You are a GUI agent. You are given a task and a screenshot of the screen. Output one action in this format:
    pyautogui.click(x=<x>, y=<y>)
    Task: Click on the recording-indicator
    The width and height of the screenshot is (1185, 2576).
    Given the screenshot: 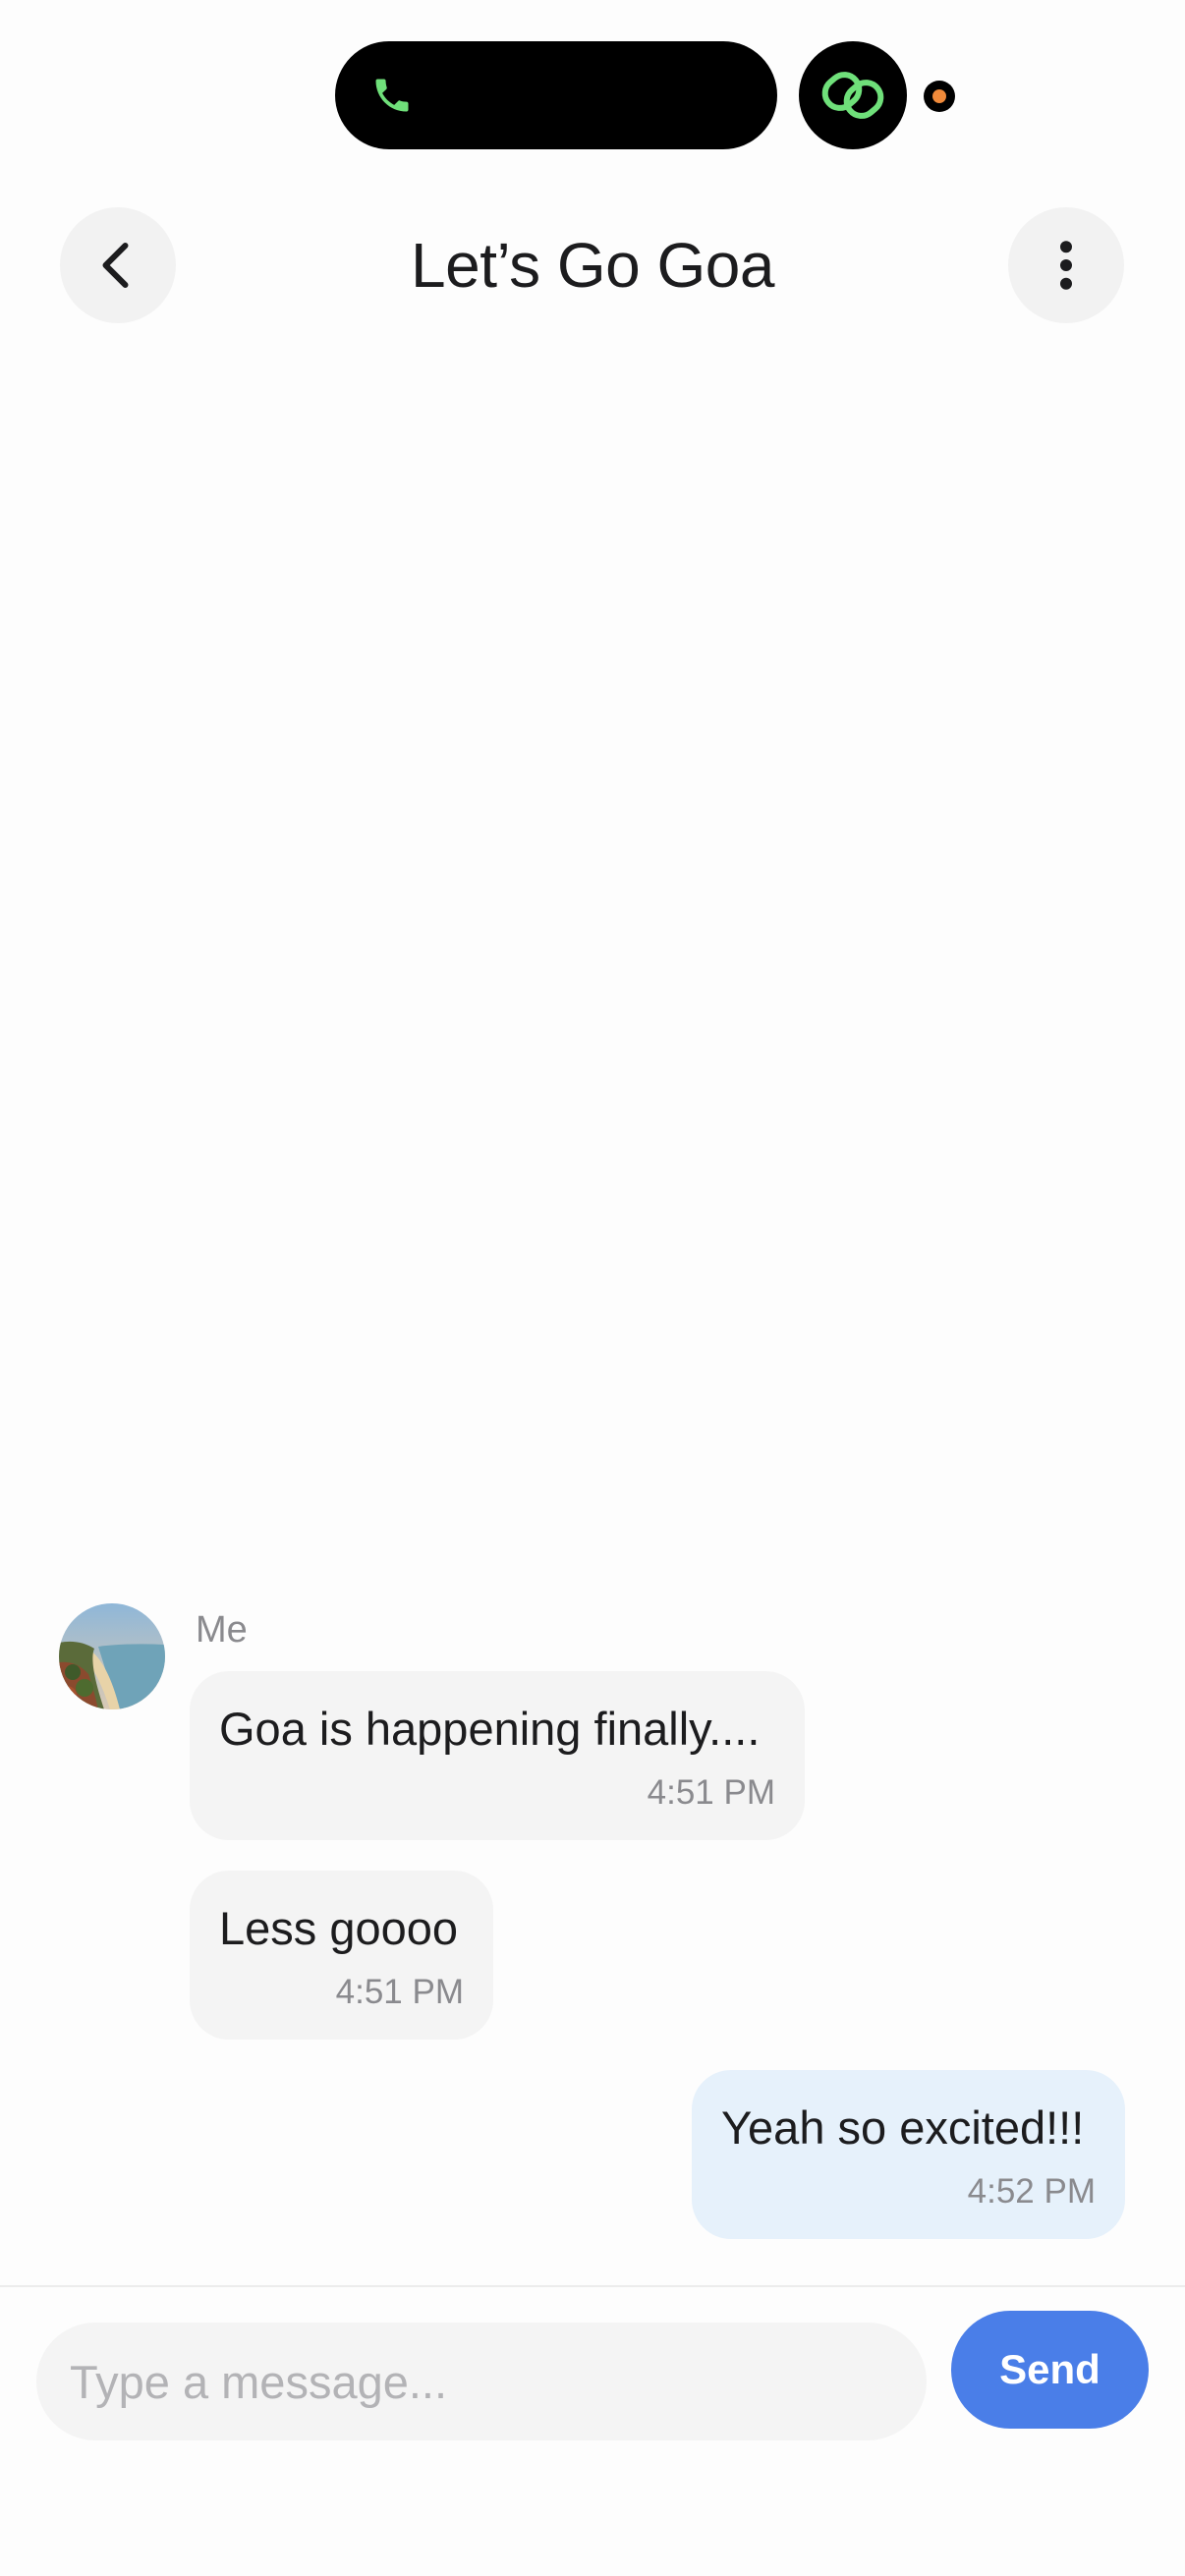 What is the action you would take?
    pyautogui.click(x=940, y=96)
    